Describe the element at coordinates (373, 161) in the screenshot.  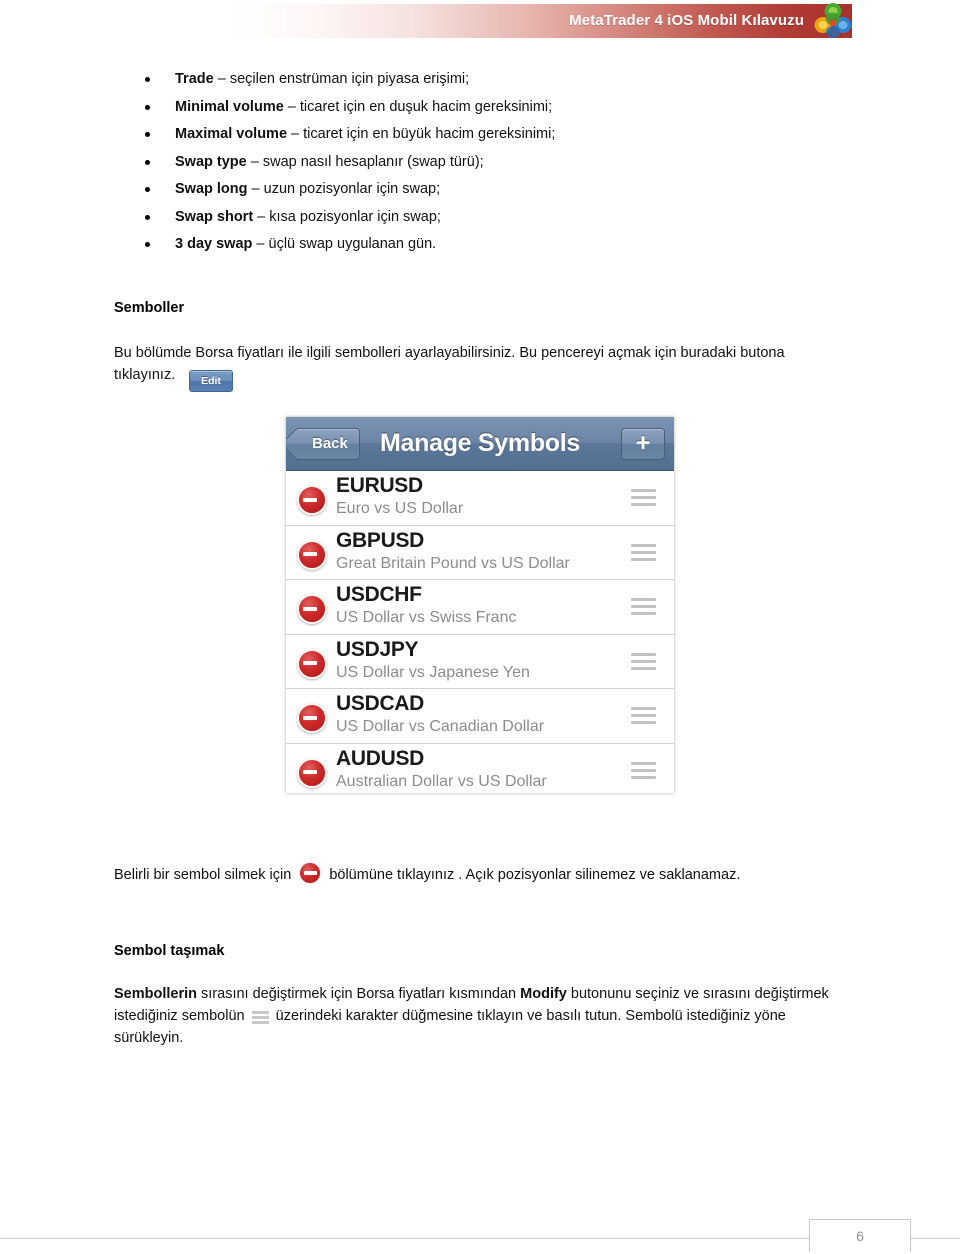
I see `bullet-desc: swap nasıl hesaplanır (swap türü);` at that location.